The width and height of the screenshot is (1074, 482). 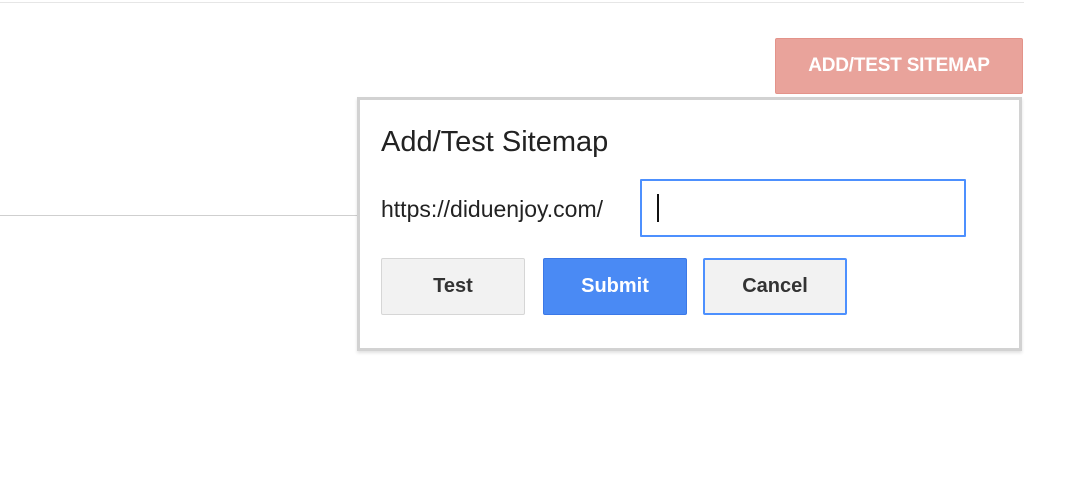 What do you see at coordinates (658, 208) in the screenshot?
I see `text-cursor` at bounding box center [658, 208].